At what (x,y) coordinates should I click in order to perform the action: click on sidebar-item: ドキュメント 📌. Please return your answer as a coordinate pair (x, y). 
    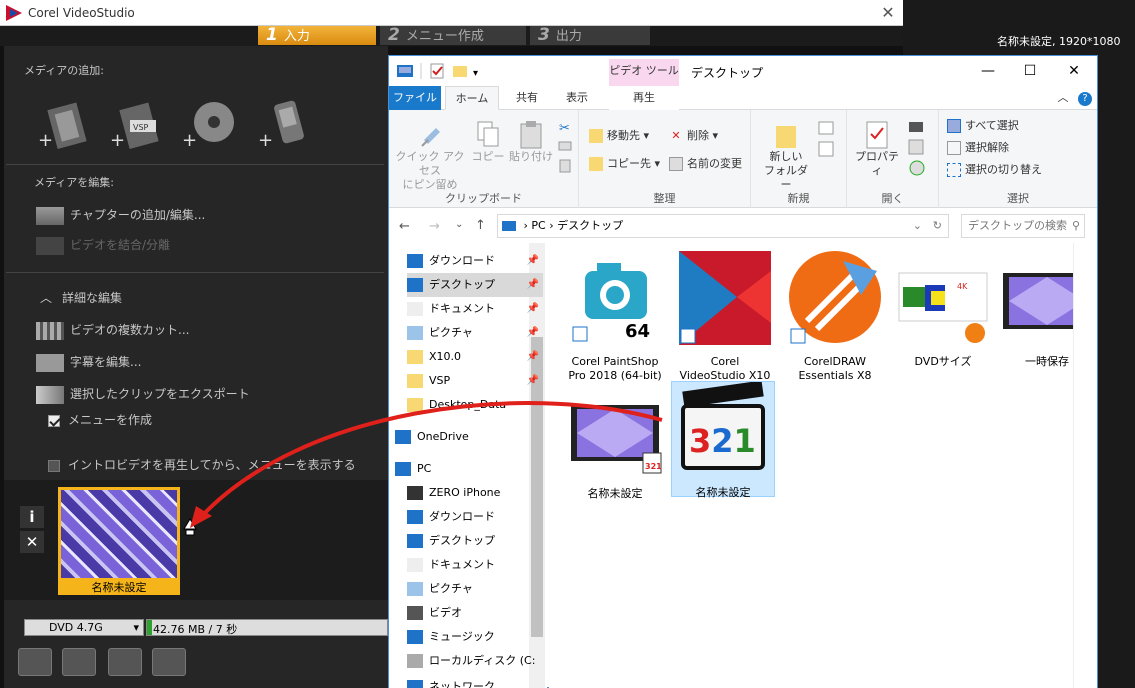
    Looking at the image, I should click on (475, 309).